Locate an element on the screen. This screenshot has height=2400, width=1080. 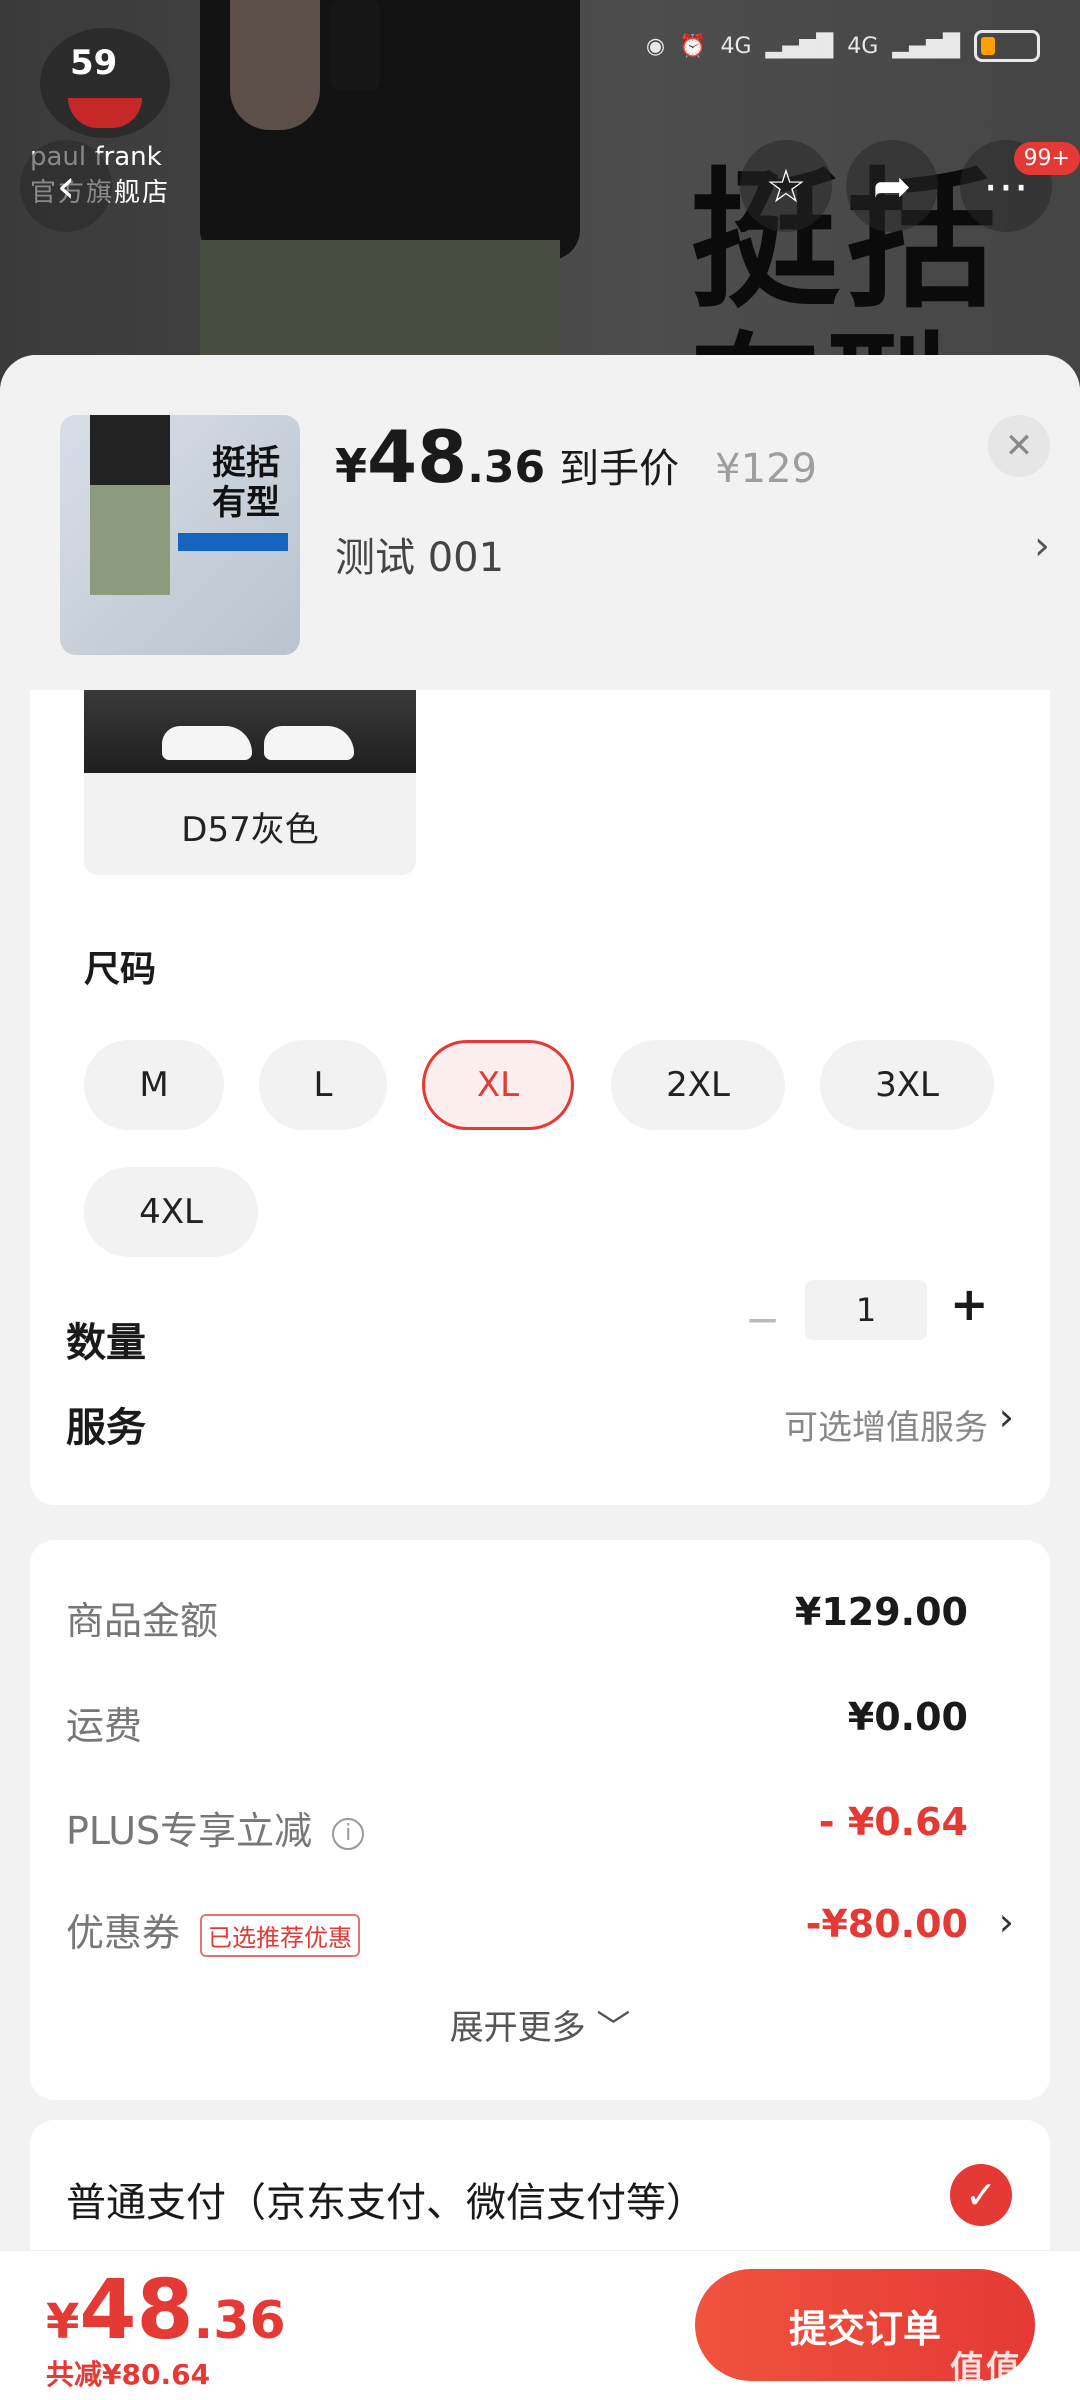
size-chip-3xl: 3XL is located at coordinates (907, 1085).